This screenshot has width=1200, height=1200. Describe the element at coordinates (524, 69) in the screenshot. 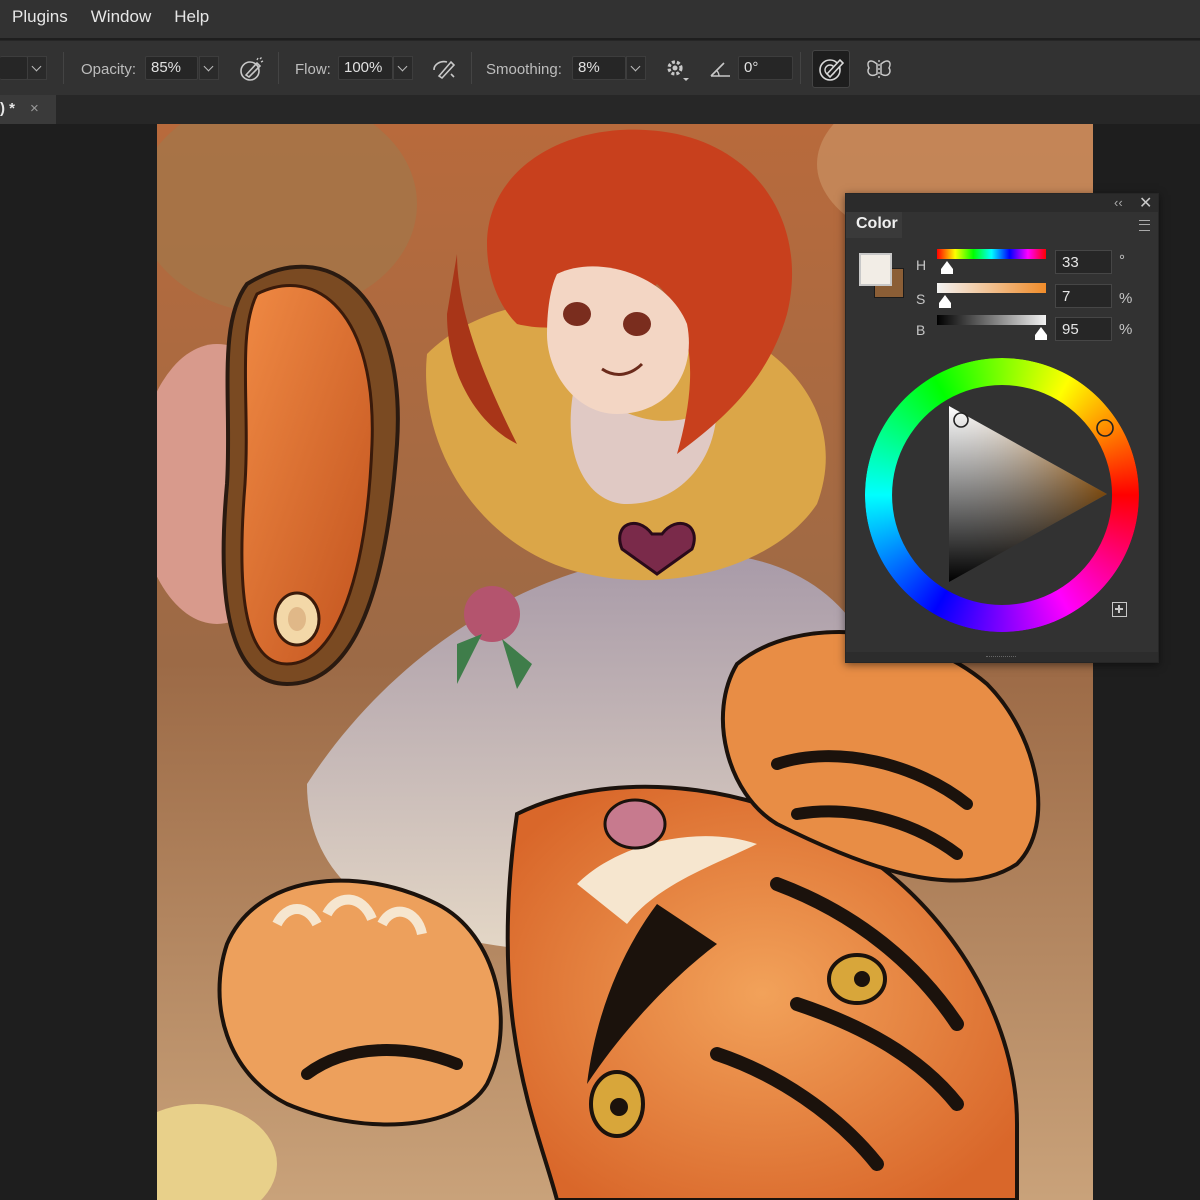

I see `smoothing-label: Smoothing:` at that location.